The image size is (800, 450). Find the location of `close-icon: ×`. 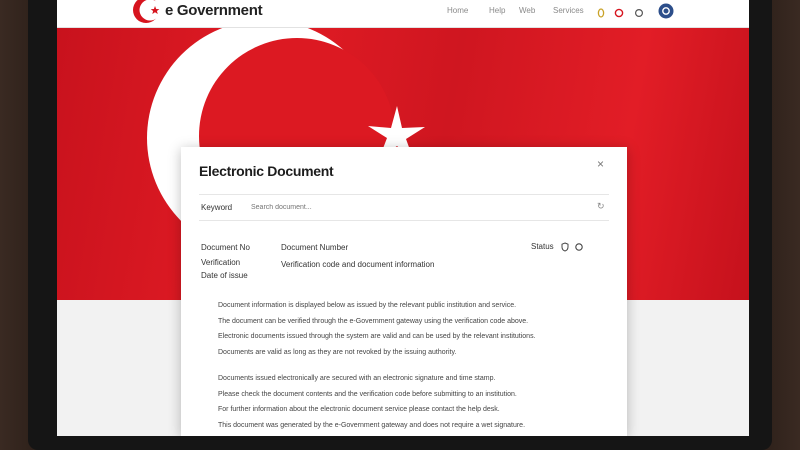

close-icon: × is located at coordinates (600, 164).